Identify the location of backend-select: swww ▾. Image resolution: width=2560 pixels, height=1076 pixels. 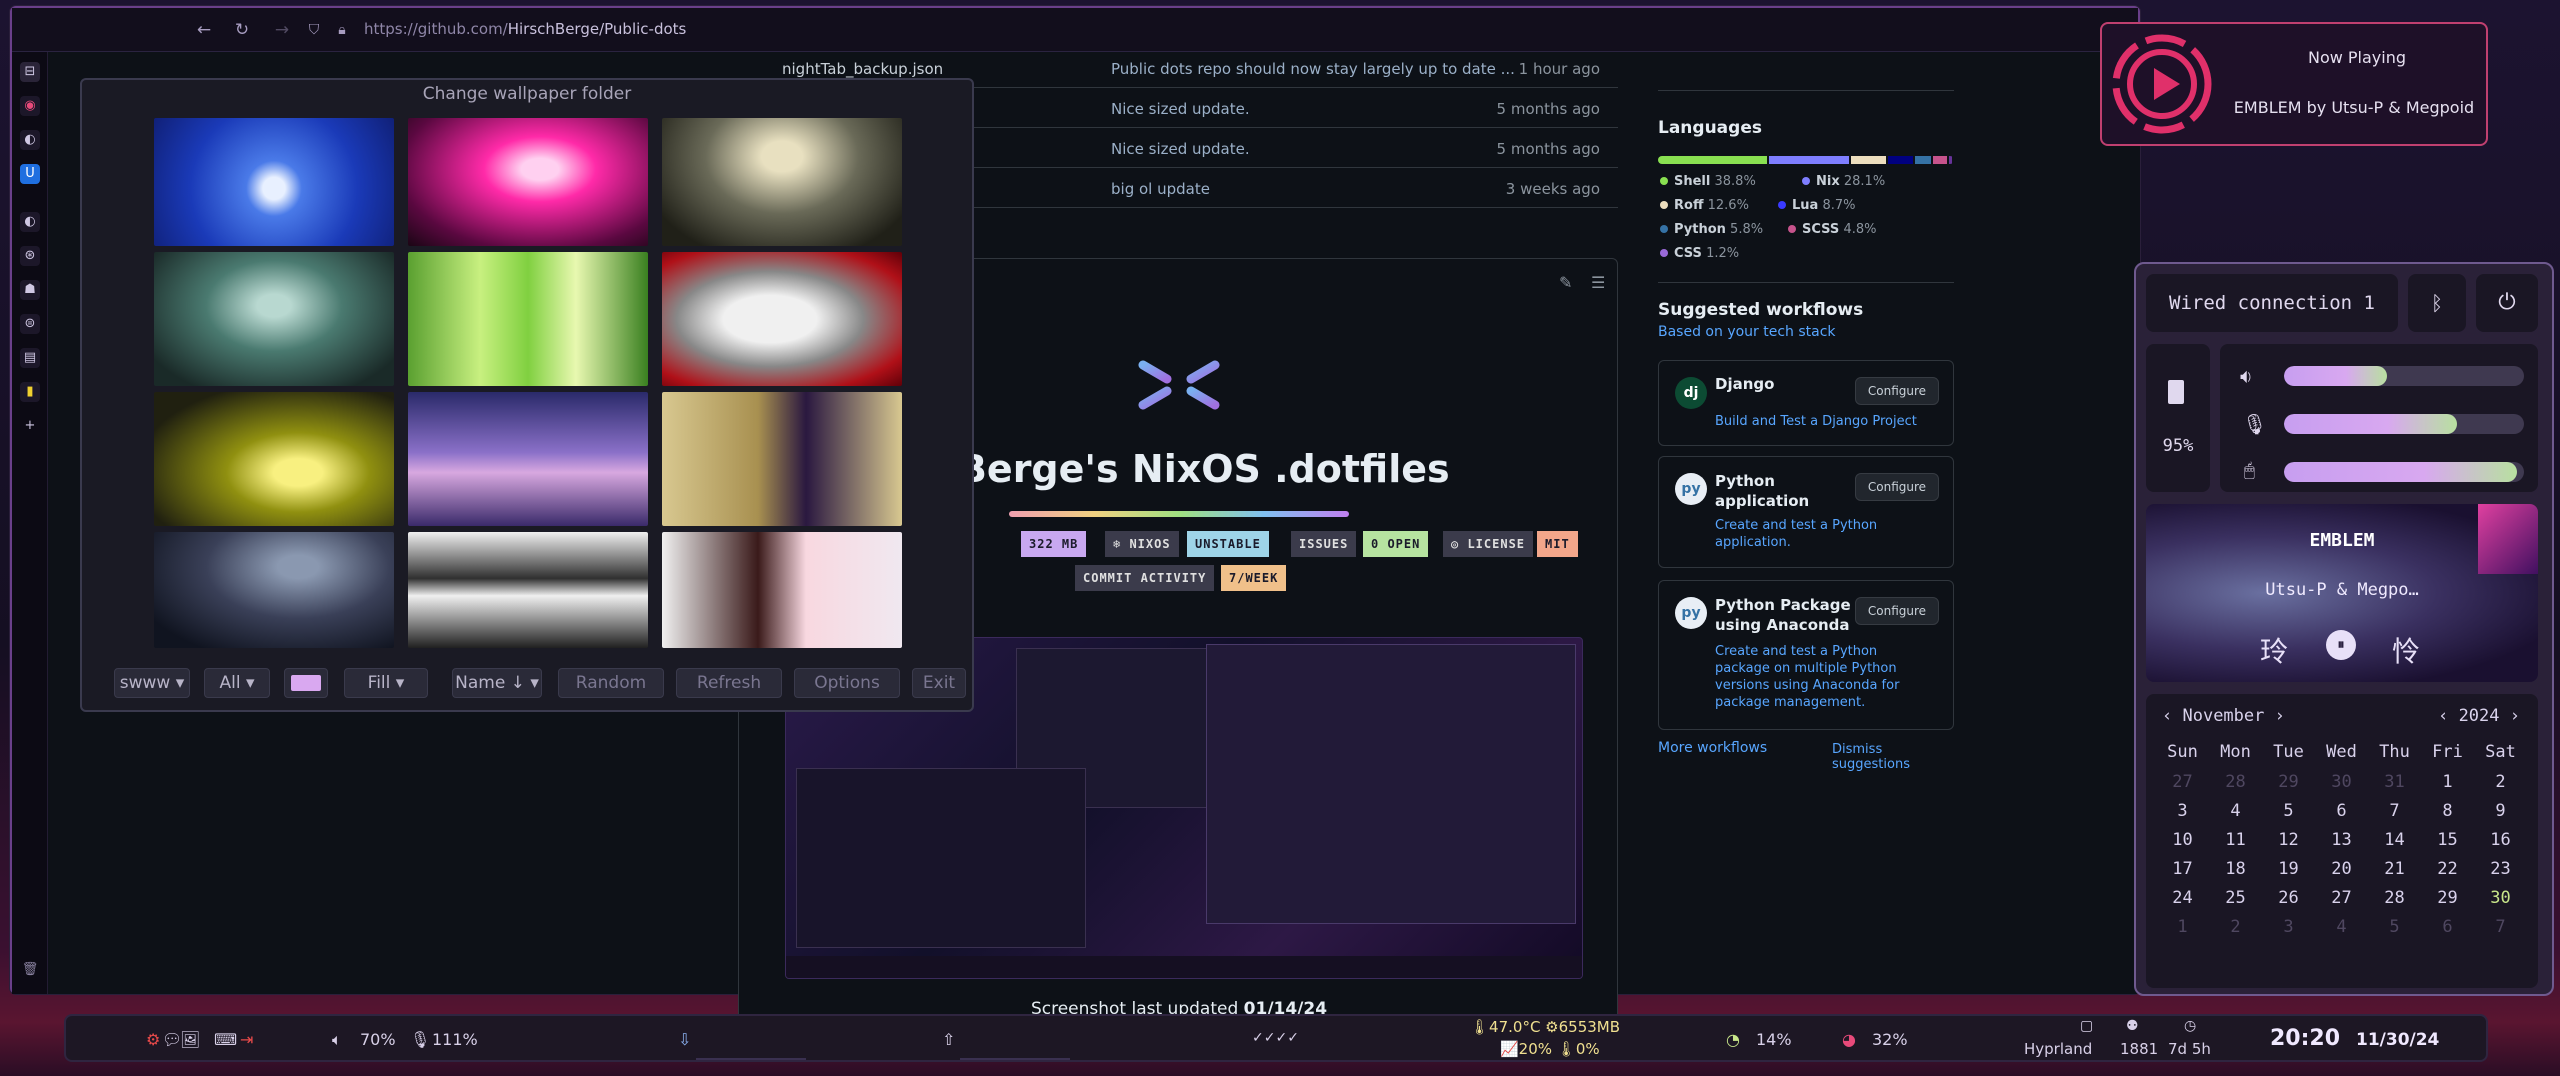
(152, 683).